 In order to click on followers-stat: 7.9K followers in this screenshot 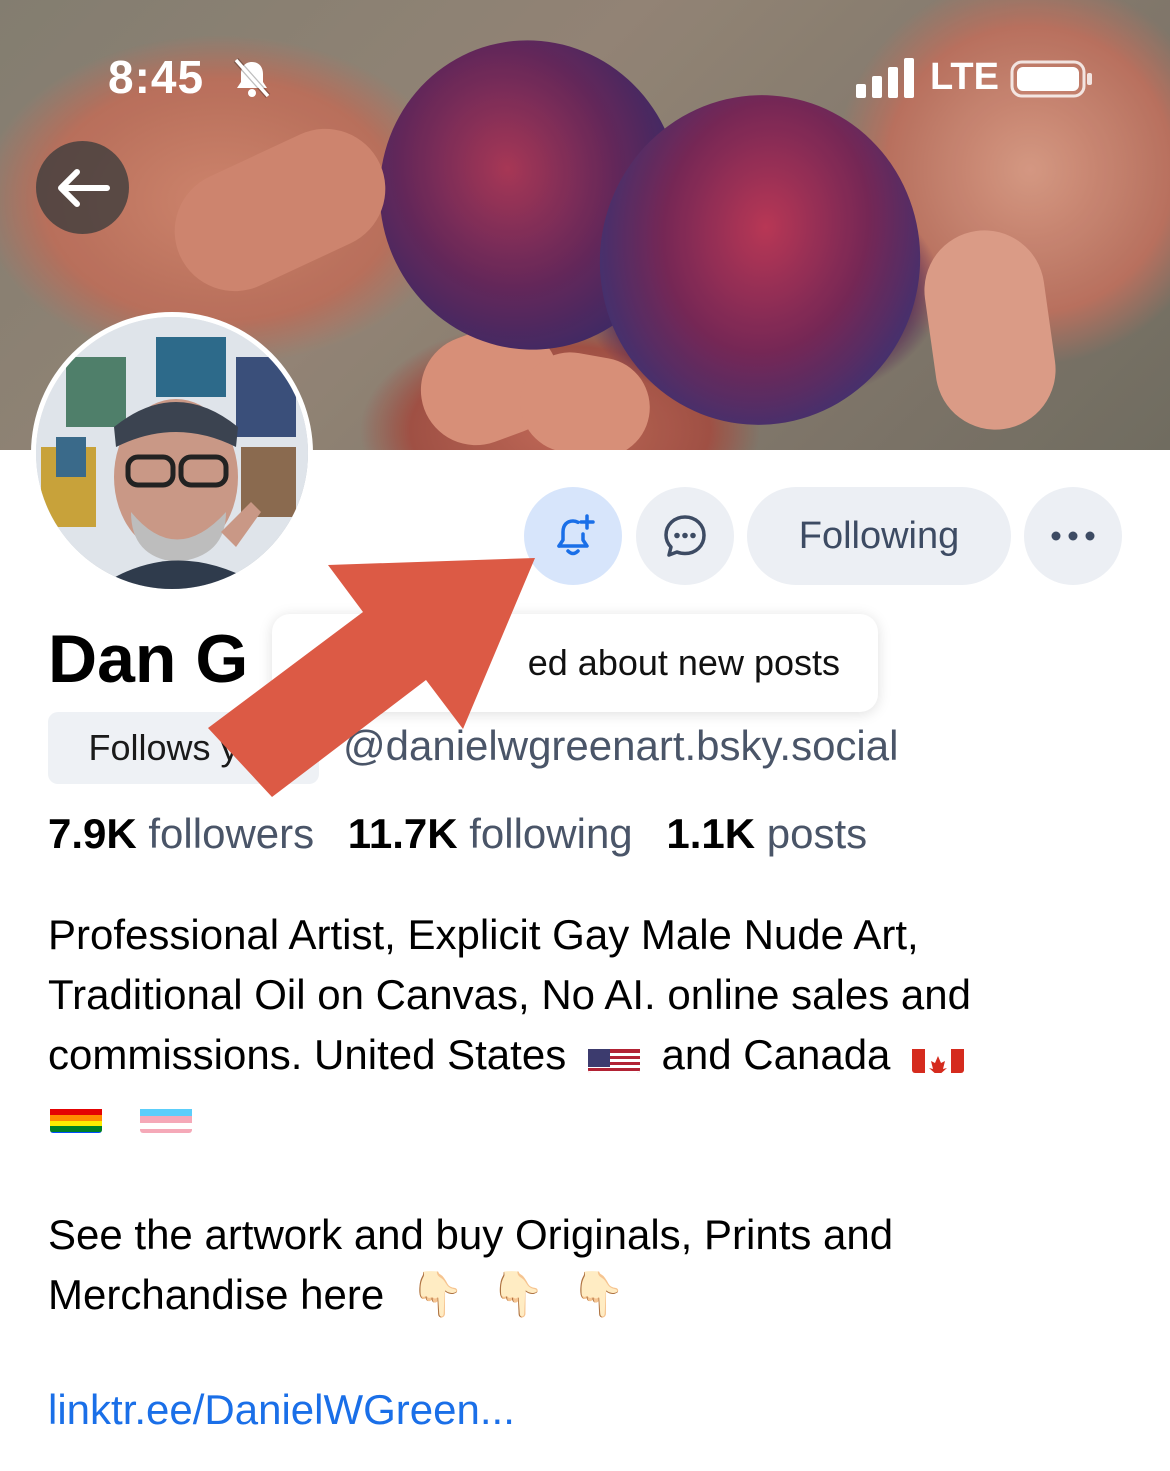, I will do `click(198, 833)`.